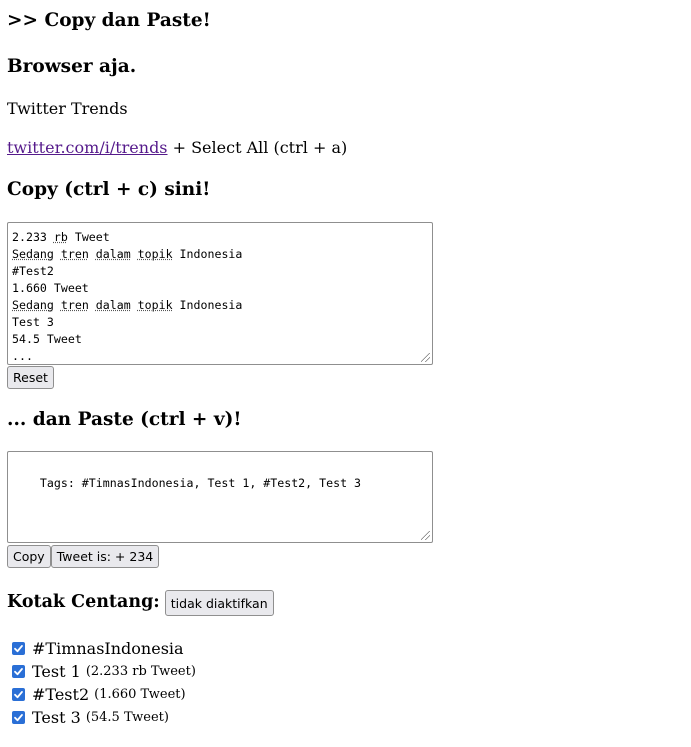  Describe the element at coordinates (345, 648) in the screenshot. I see `checkbox-item: #TimnasIndonesia` at that location.